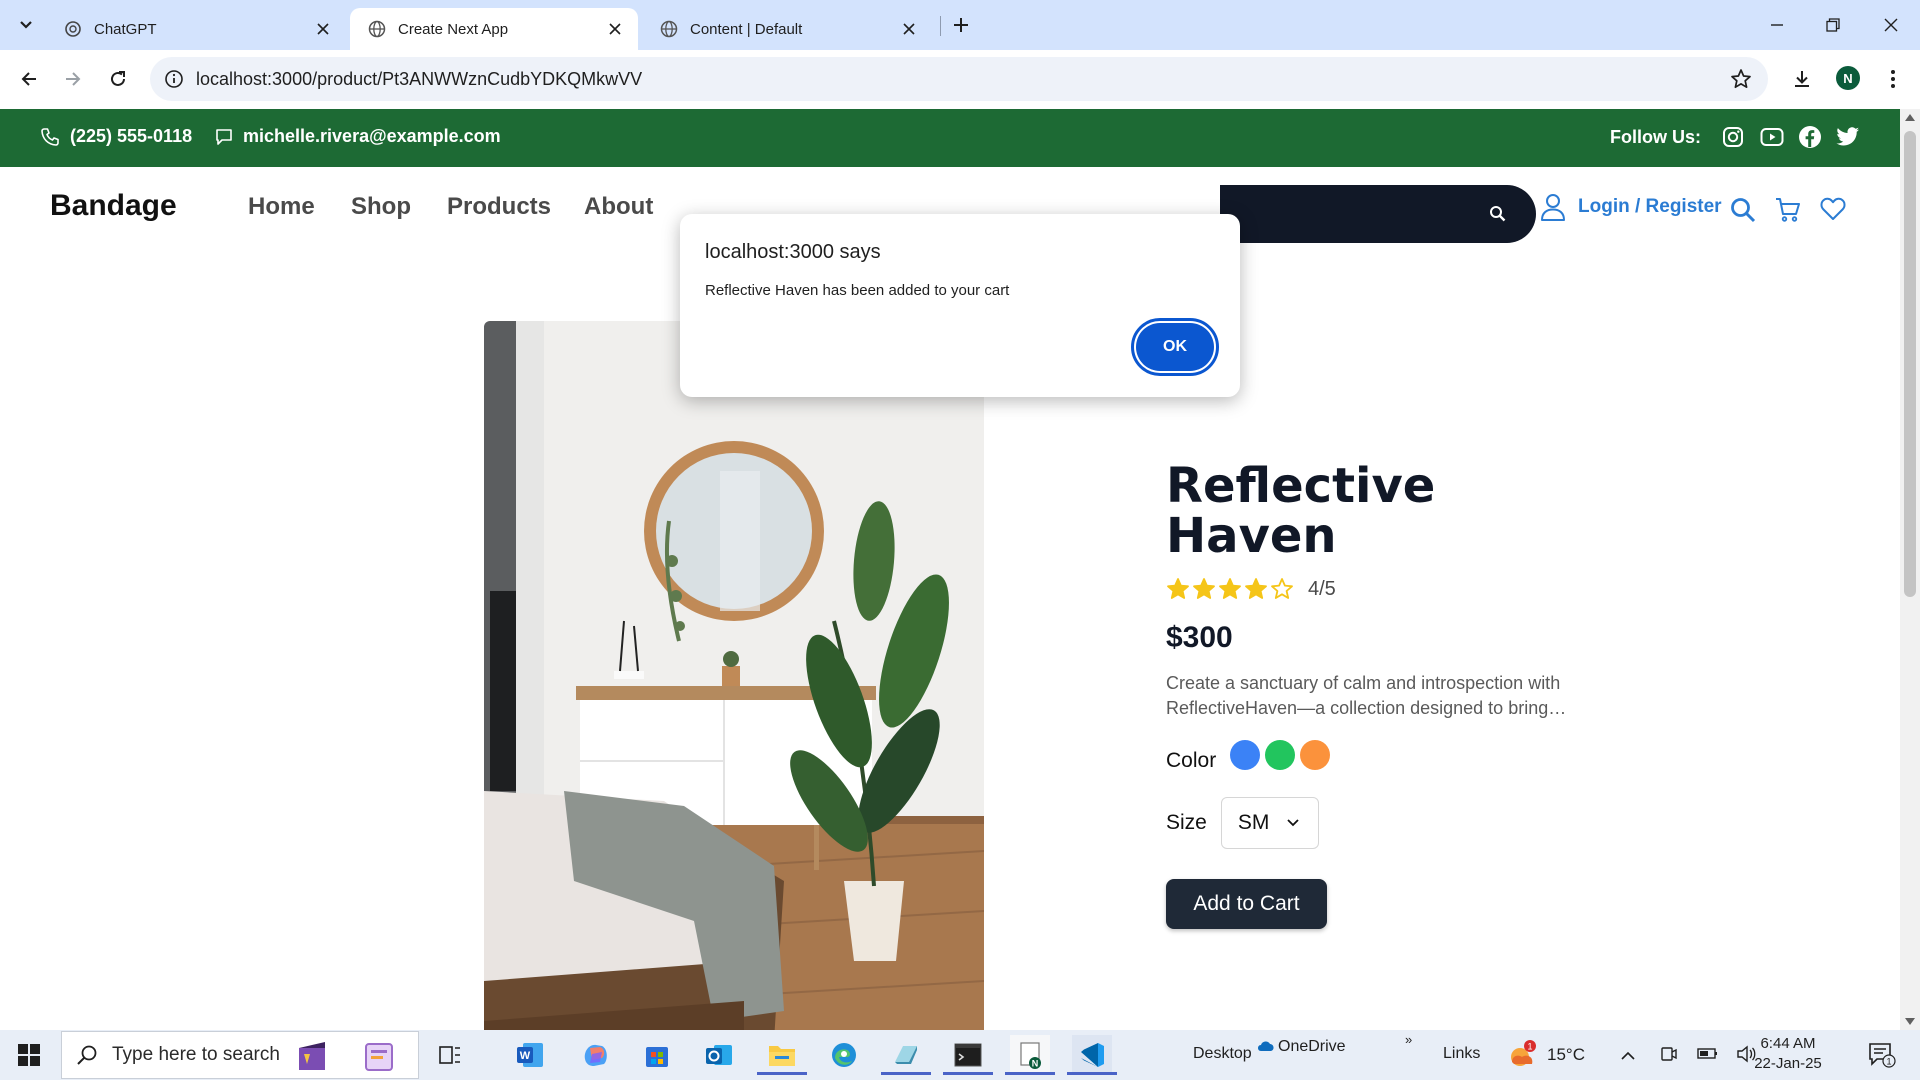  I want to click on tab-chatgpt: ChatGPT, so click(196, 29).